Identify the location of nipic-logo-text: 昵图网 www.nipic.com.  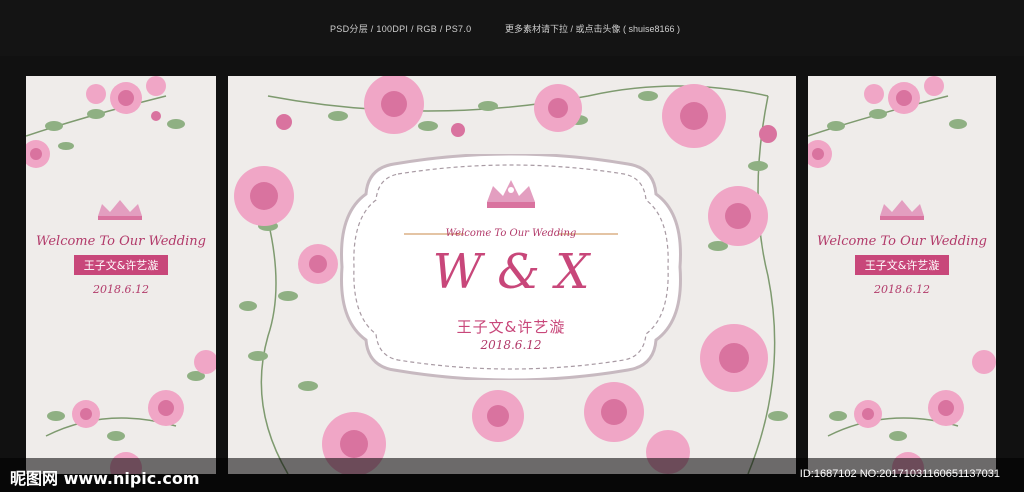
(105, 478).